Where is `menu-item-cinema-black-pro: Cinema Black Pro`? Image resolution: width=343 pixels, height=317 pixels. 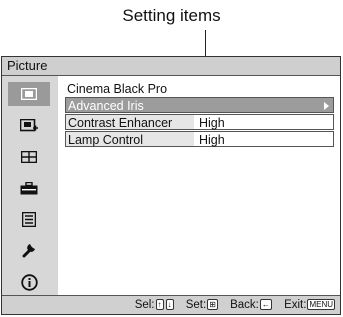 menu-item-cinema-black-pro: Cinema Black Pro is located at coordinates (199, 89).